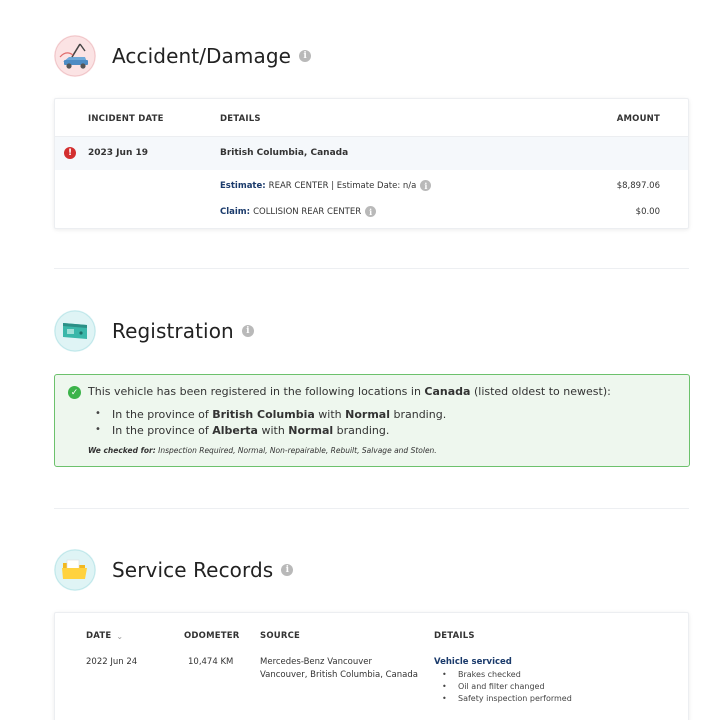  I want to click on estimate-text: REAR CENTER | Estimate Date: n/a, so click(342, 185).